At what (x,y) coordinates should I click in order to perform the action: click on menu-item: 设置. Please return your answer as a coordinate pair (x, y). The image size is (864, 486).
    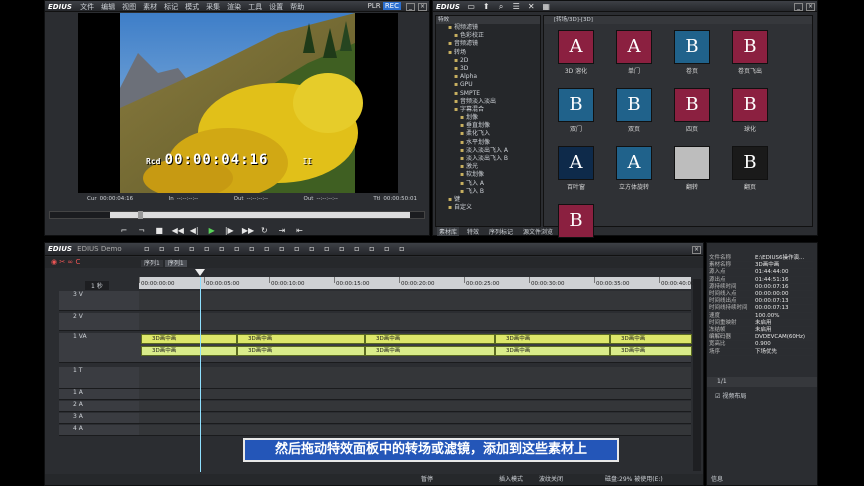
    Looking at the image, I should click on (276, 7).